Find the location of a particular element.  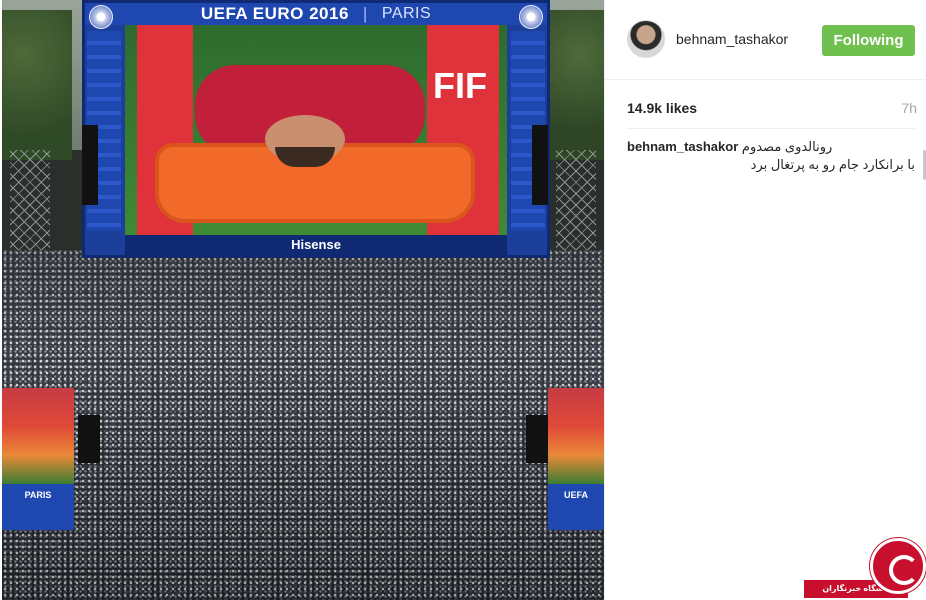

speaker-right is located at coordinates (540, 165).